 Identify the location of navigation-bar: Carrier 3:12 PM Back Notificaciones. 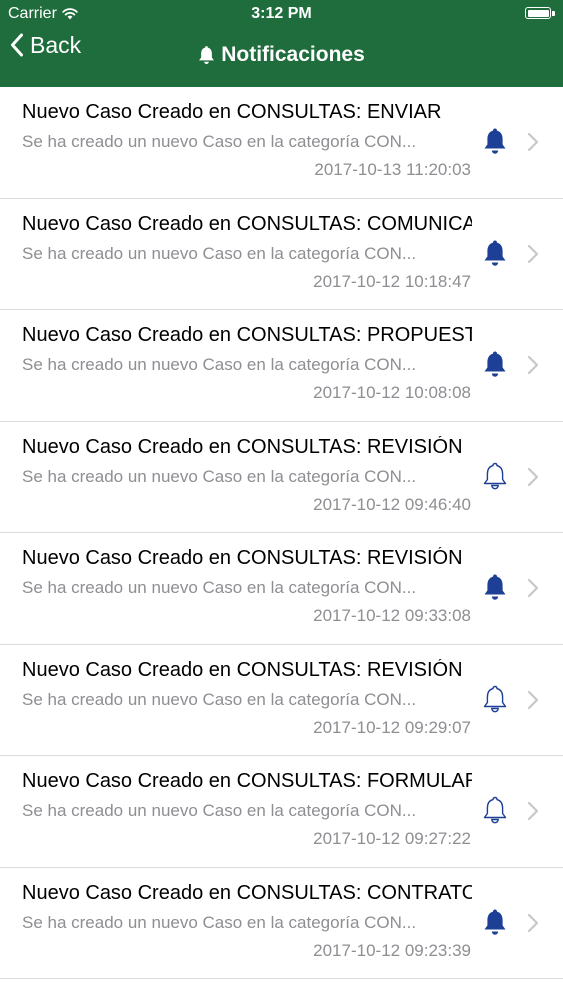
(281, 43).